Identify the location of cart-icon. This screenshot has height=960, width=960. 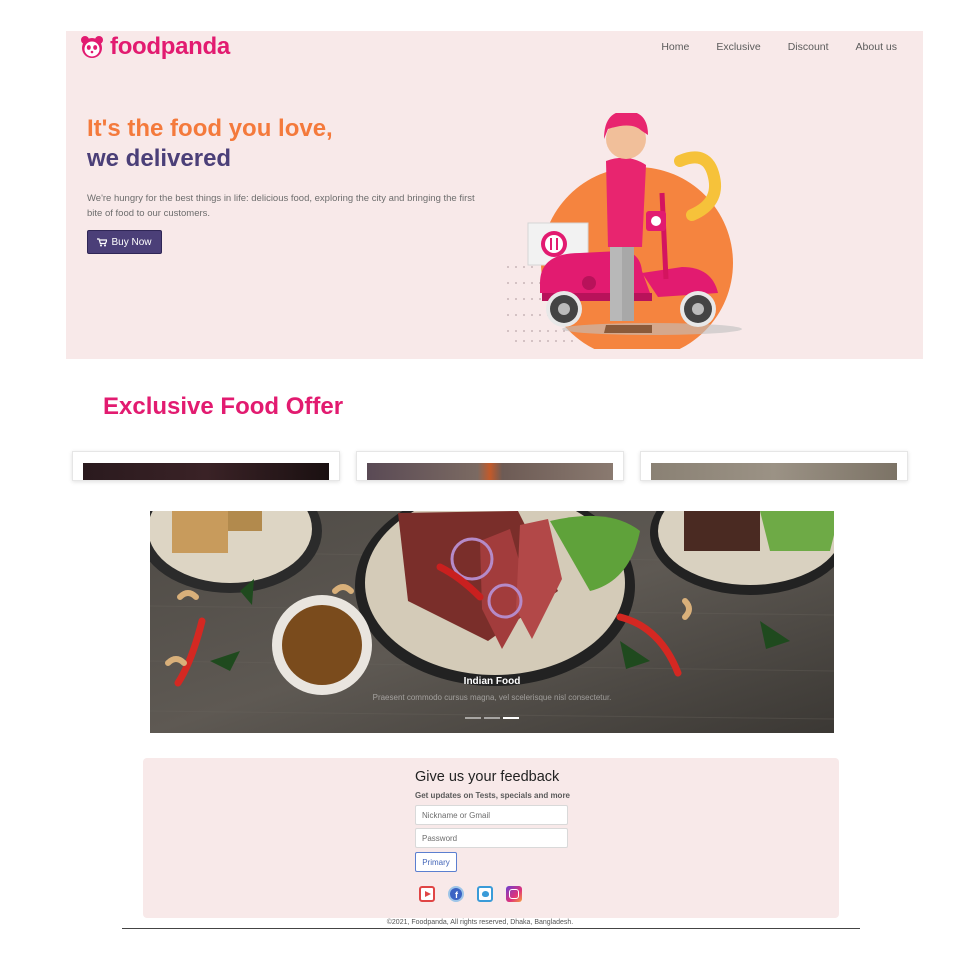
(102, 241).